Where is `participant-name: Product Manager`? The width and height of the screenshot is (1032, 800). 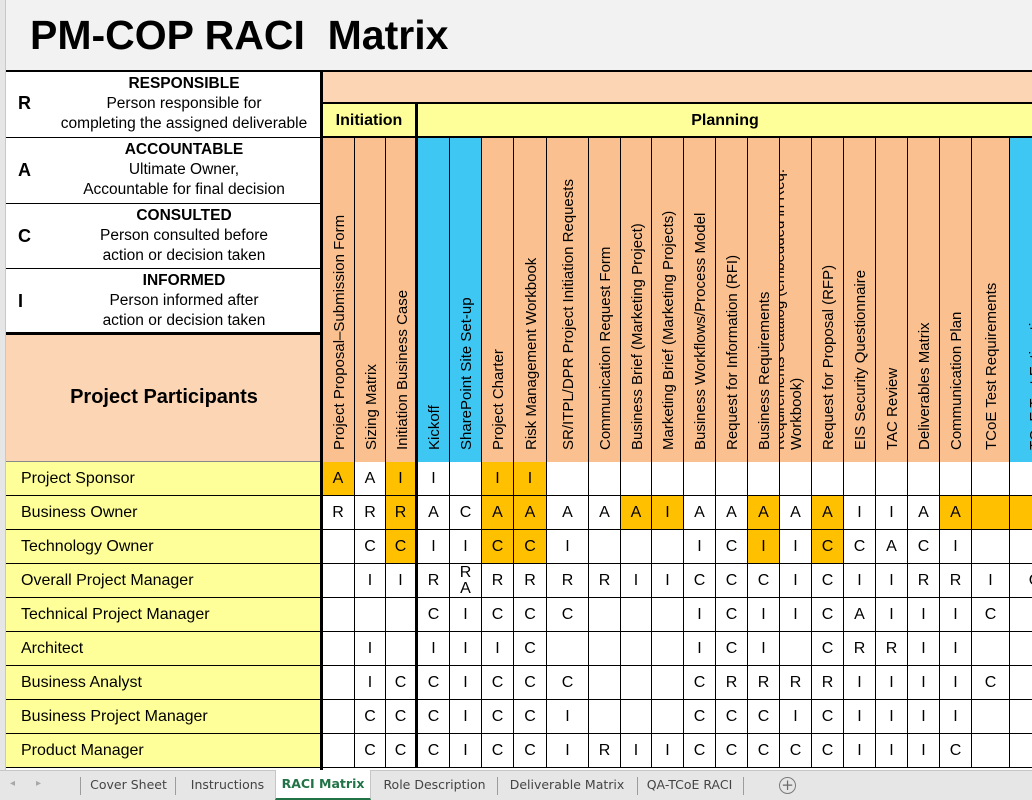 participant-name: Product Manager is located at coordinates (163, 751).